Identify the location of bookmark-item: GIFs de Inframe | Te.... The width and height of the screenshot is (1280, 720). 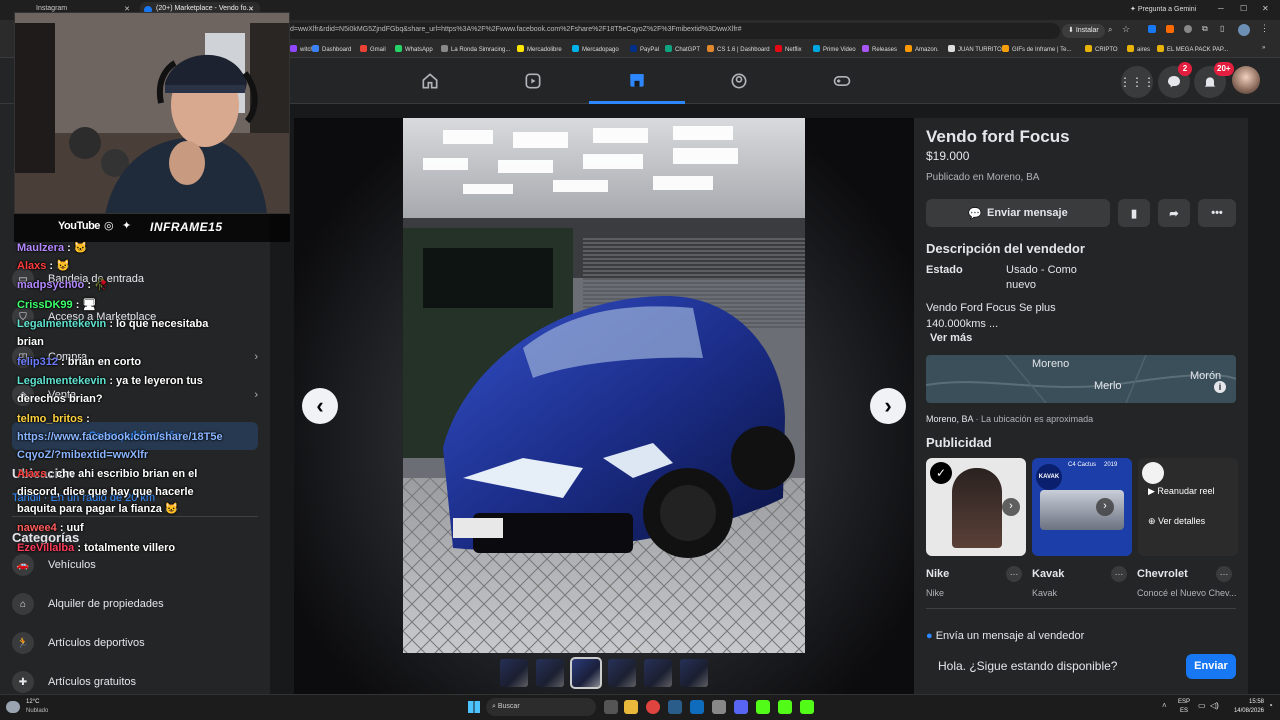
(1036, 49).